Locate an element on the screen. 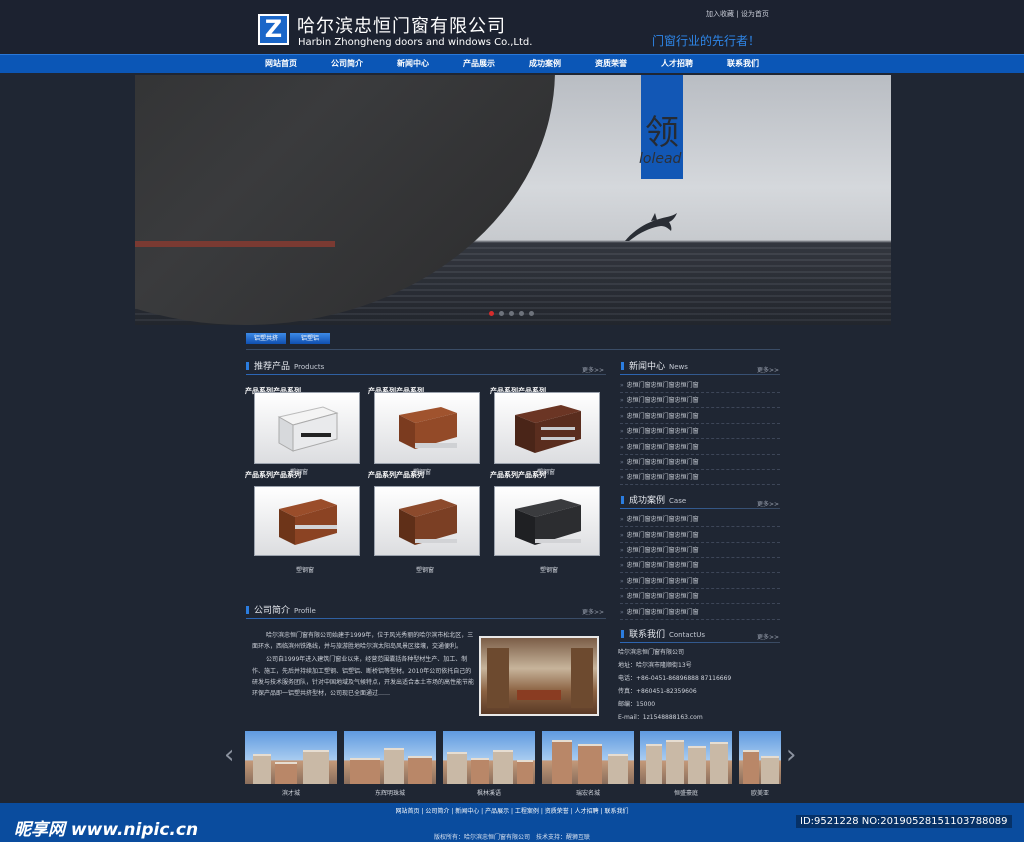 The width and height of the screenshot is (1024, 842). prev-arrow-icon: ‹ is located at coordinates (229, 755).